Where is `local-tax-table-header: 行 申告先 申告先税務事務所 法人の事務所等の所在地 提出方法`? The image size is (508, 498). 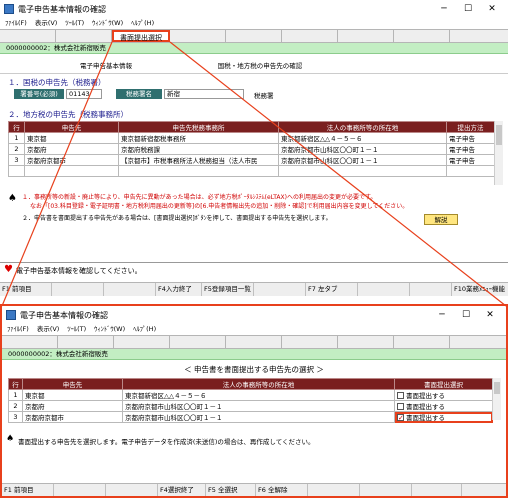 local-tax-table-header: 行 申告先 申告先税務事務所 法人の事務所等の所在地 提出方法 is located at coordinates (251, 127).